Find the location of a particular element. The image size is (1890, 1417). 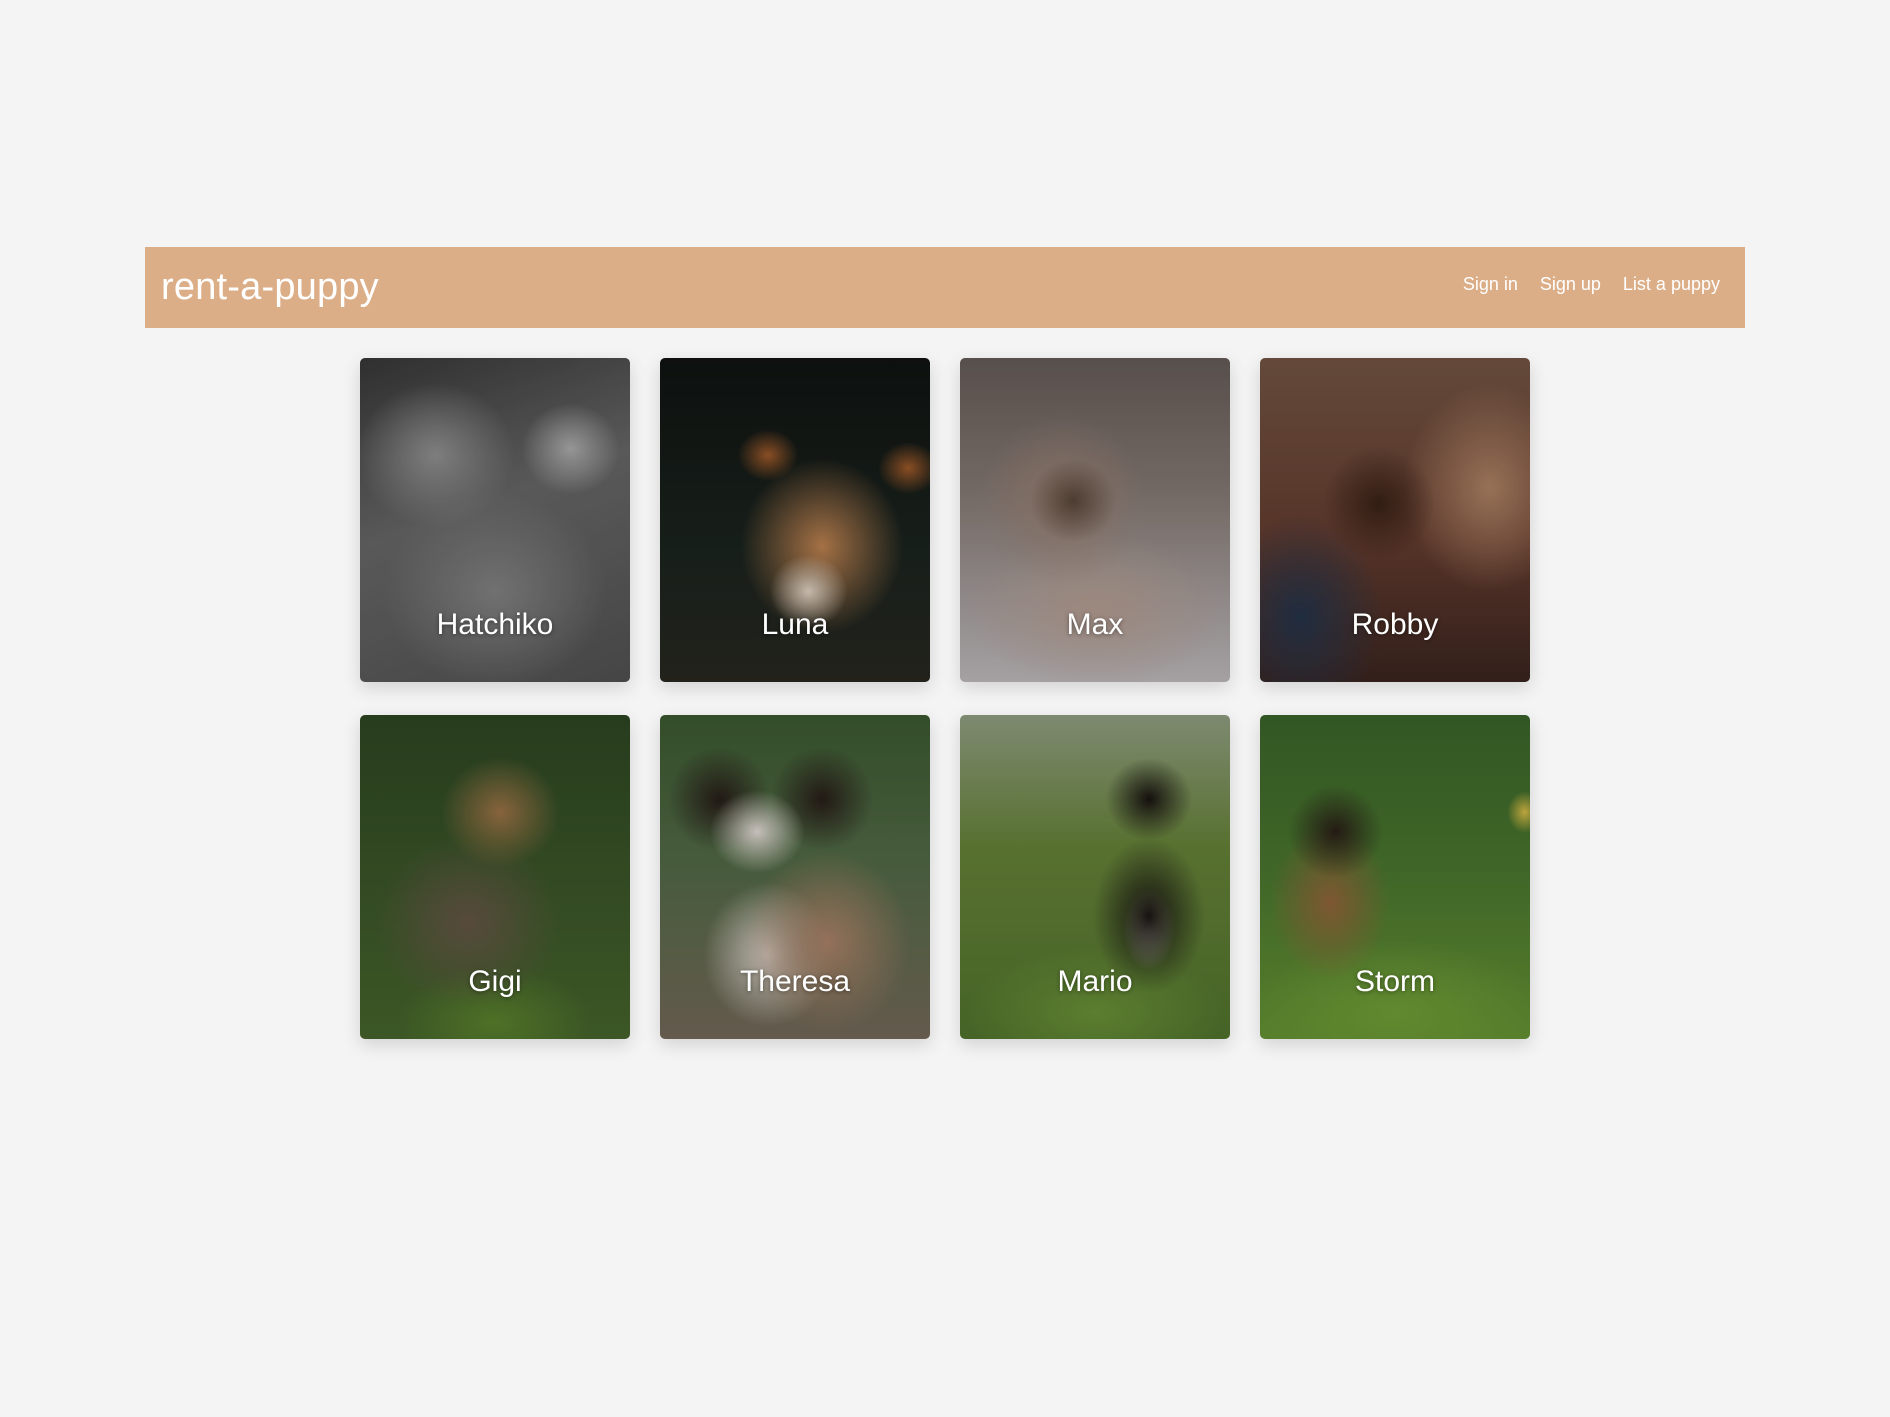

puppy-card-luna: Luna is located at coordinates (795, 520).